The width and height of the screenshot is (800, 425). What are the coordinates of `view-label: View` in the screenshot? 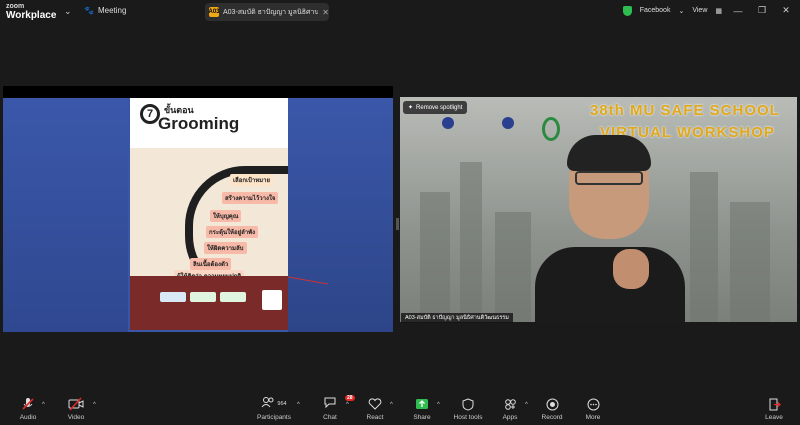 It's located at (699, 10).